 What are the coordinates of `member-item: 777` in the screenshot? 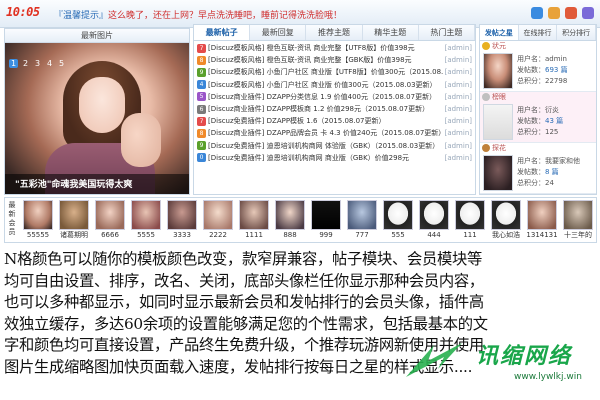 It's located at (362, 220).